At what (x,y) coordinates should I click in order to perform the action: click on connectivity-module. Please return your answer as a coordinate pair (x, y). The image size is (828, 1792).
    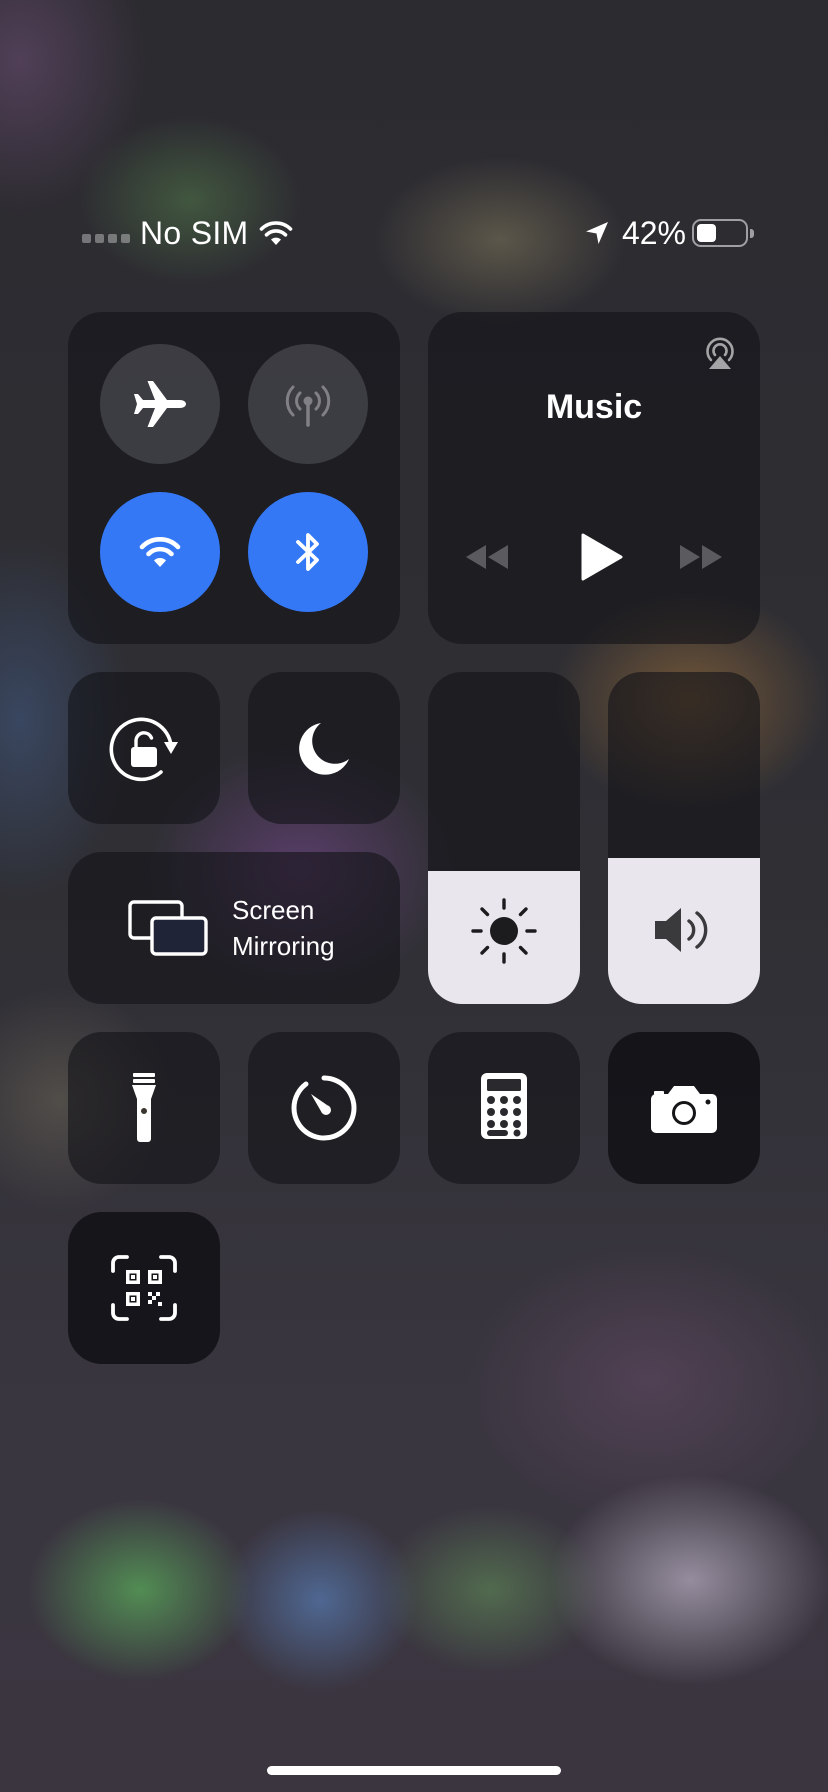
    Looking at the image, I should click on (234, 478).